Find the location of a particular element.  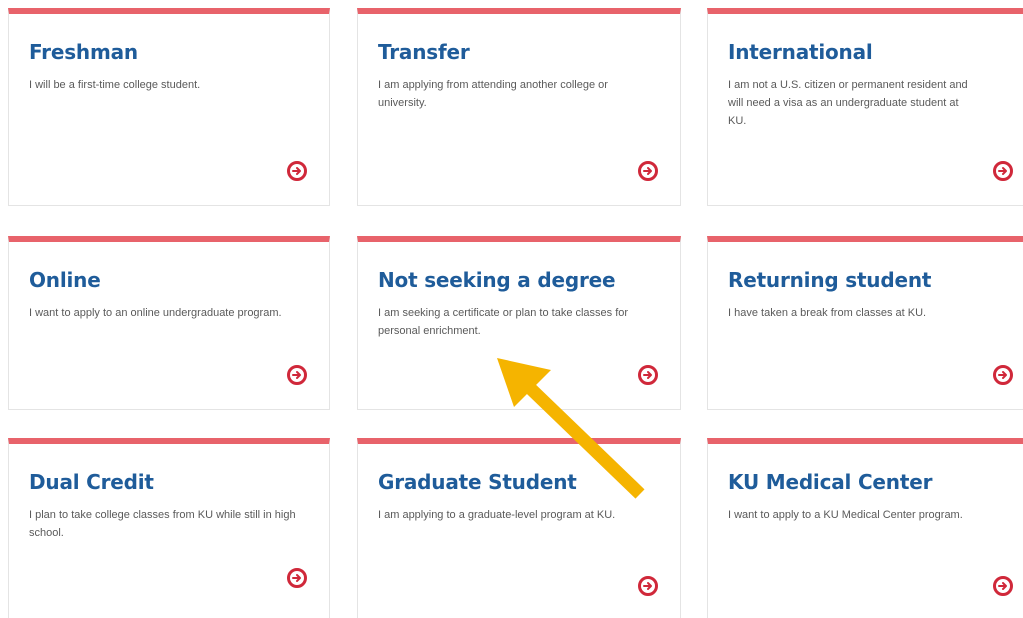

card-description: I have taken a break from classes at KU. is located at coordinates (827, 313).